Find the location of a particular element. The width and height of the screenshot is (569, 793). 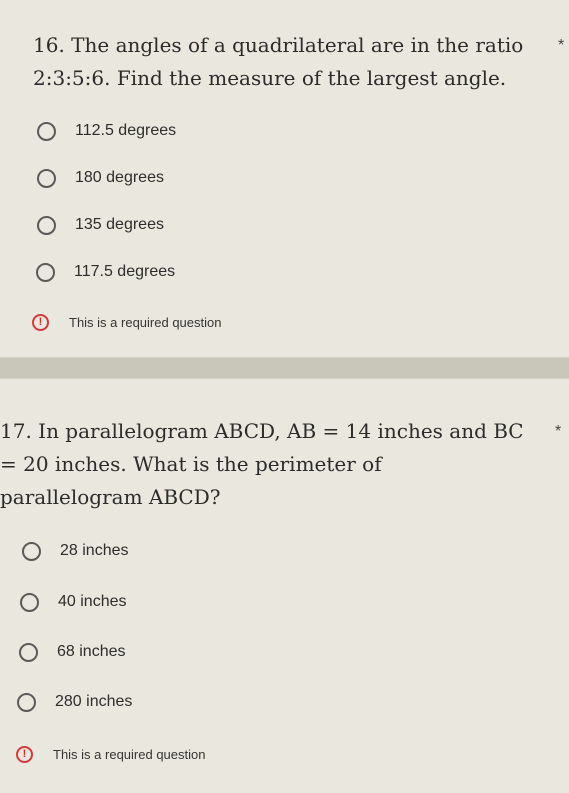

option-label: 40 inches is located at coordinates (92, 601).